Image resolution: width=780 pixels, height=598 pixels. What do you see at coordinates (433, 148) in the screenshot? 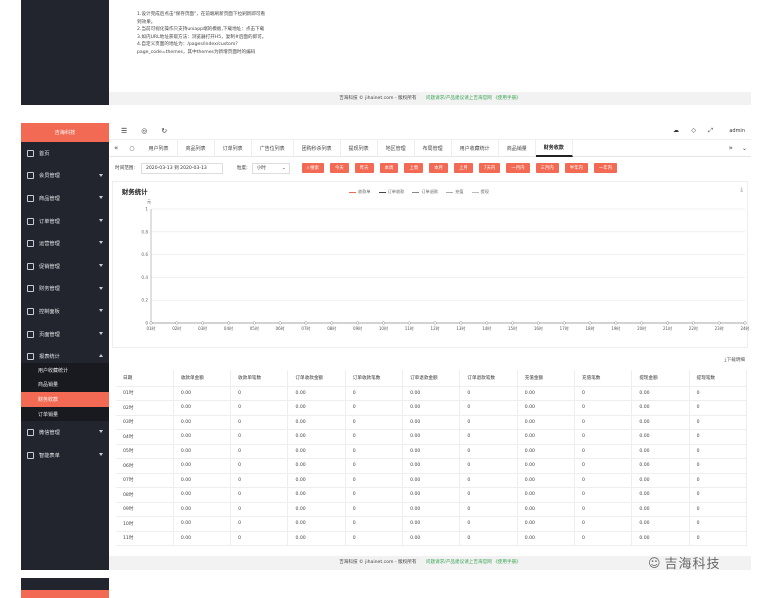
I see `tab: 布局管理` at bounding box center [433, 148].